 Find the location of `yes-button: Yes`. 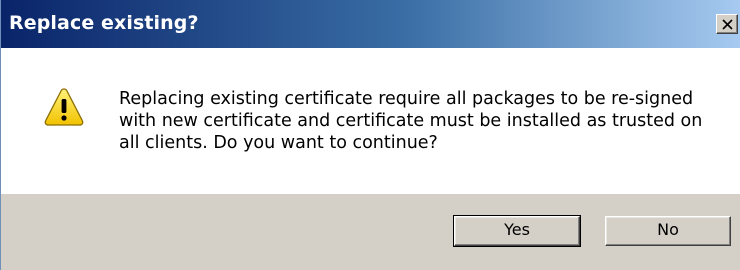

yes-button: Yes is located at coordinates (517, 231).